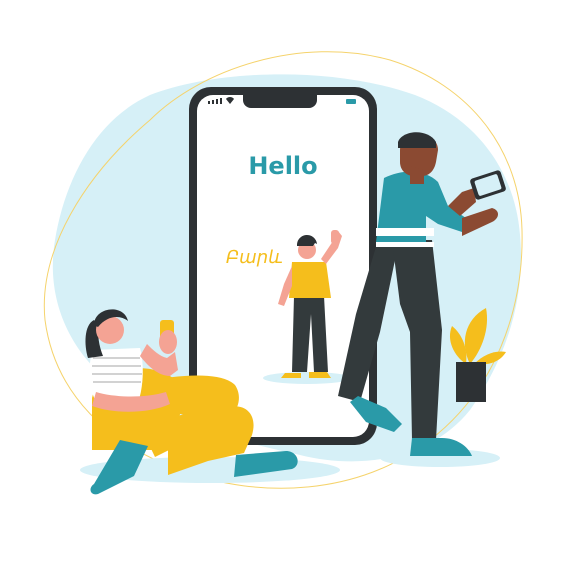 This screenshot has height=568, width=568. Describe the element at coordinates (351, 101) in the screenshot. I see `battery-icon` at that location.